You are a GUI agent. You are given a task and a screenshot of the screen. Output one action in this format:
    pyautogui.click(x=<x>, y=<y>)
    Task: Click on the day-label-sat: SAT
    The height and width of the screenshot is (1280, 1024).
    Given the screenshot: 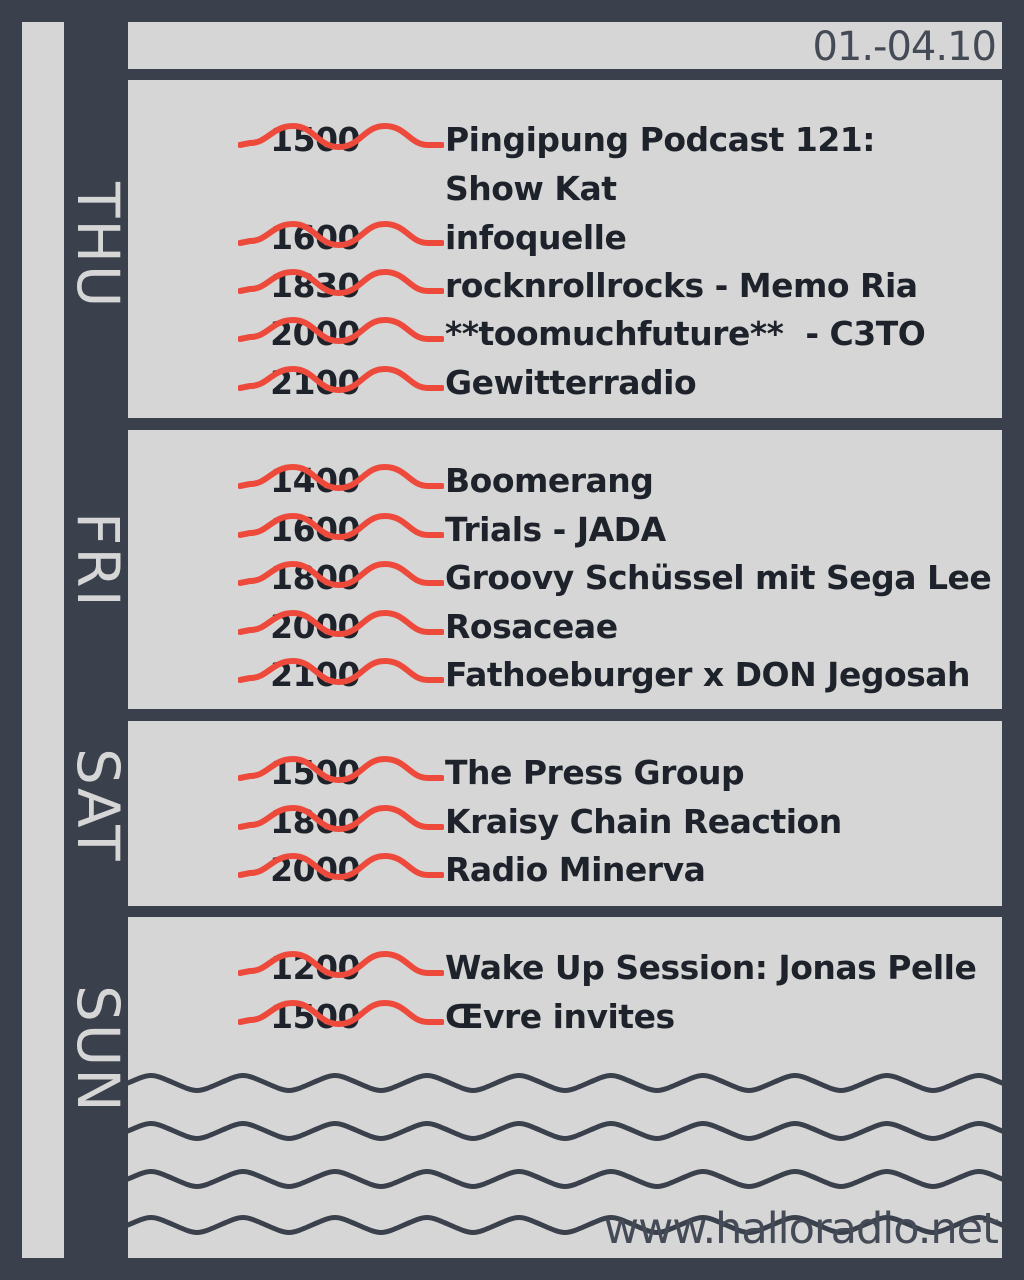 What is the action you would take?
    pyautogui.click(x=98, y=805)
    